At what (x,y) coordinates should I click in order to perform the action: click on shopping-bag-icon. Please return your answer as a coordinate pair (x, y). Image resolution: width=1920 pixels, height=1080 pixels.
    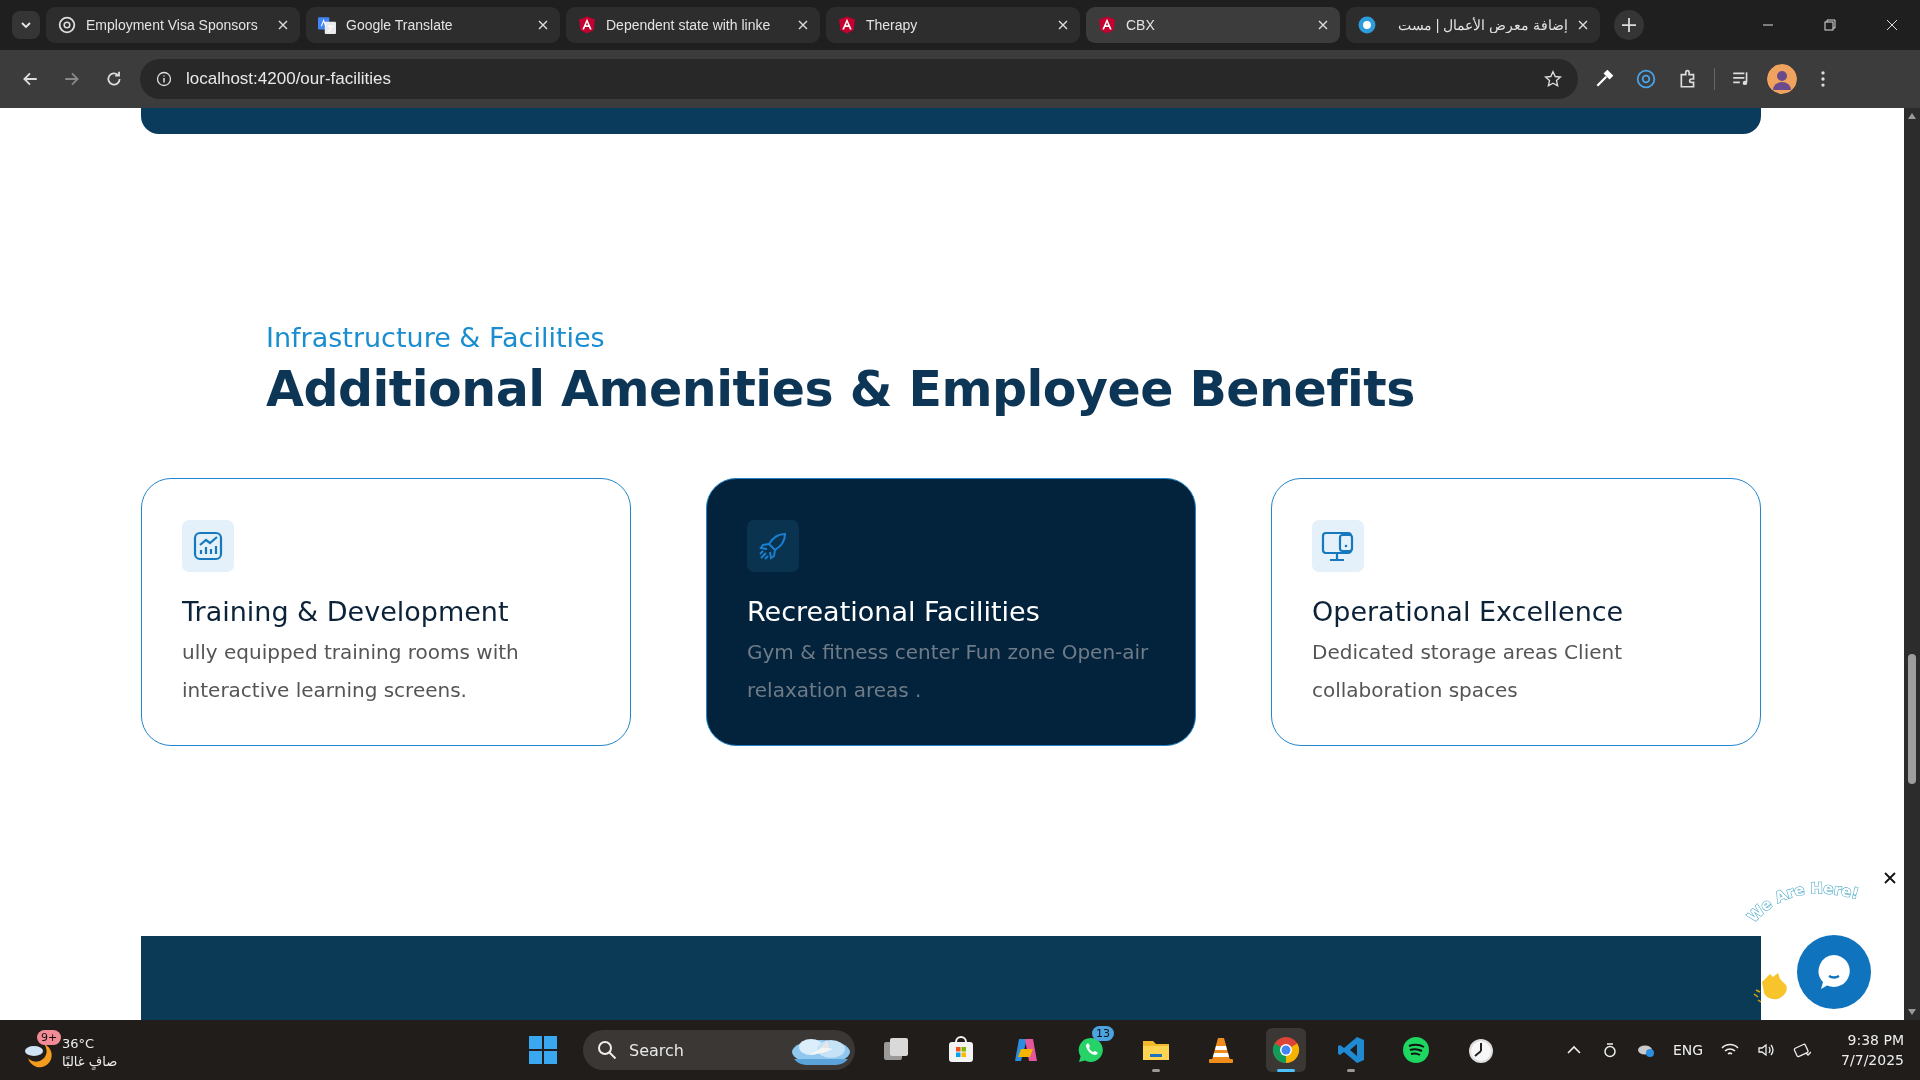
    Looking at the image, I should click on (961, 1050).